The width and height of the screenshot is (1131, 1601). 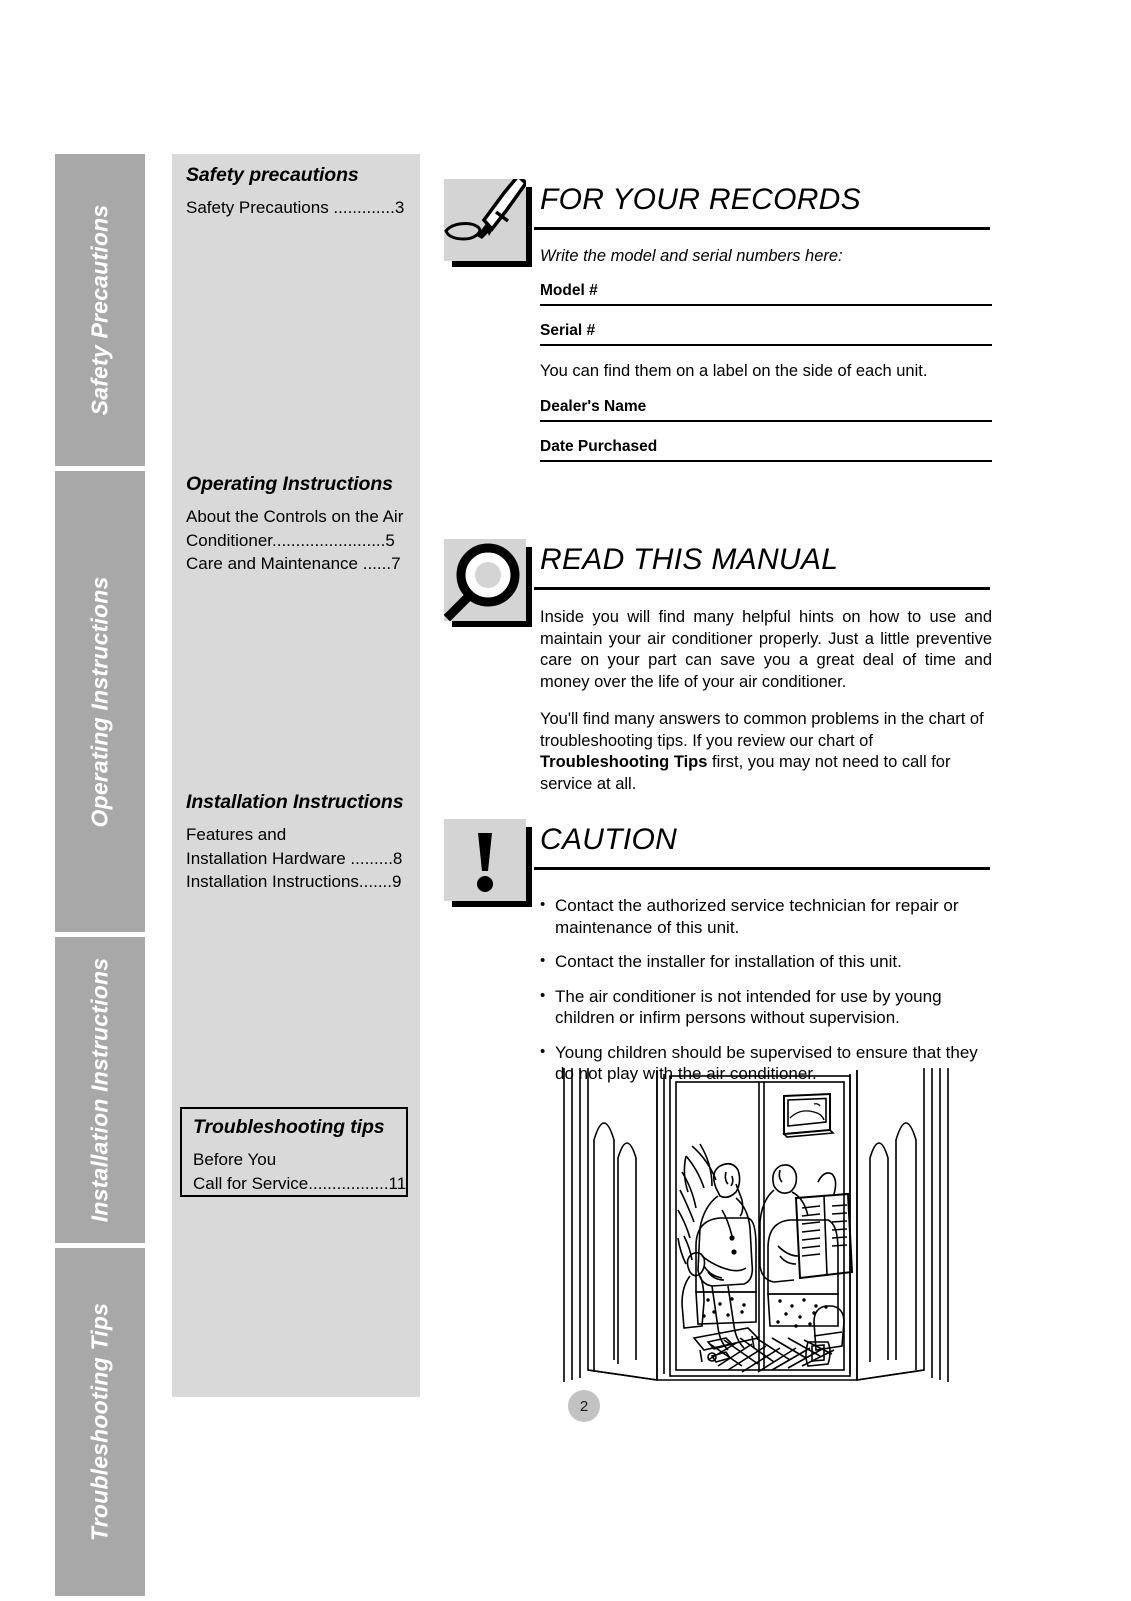 What do you see at coordinates (298, 208) in the screenshot?
I see `toc-entry: Safety Precautions .............3` at bounding box center [298, 208].